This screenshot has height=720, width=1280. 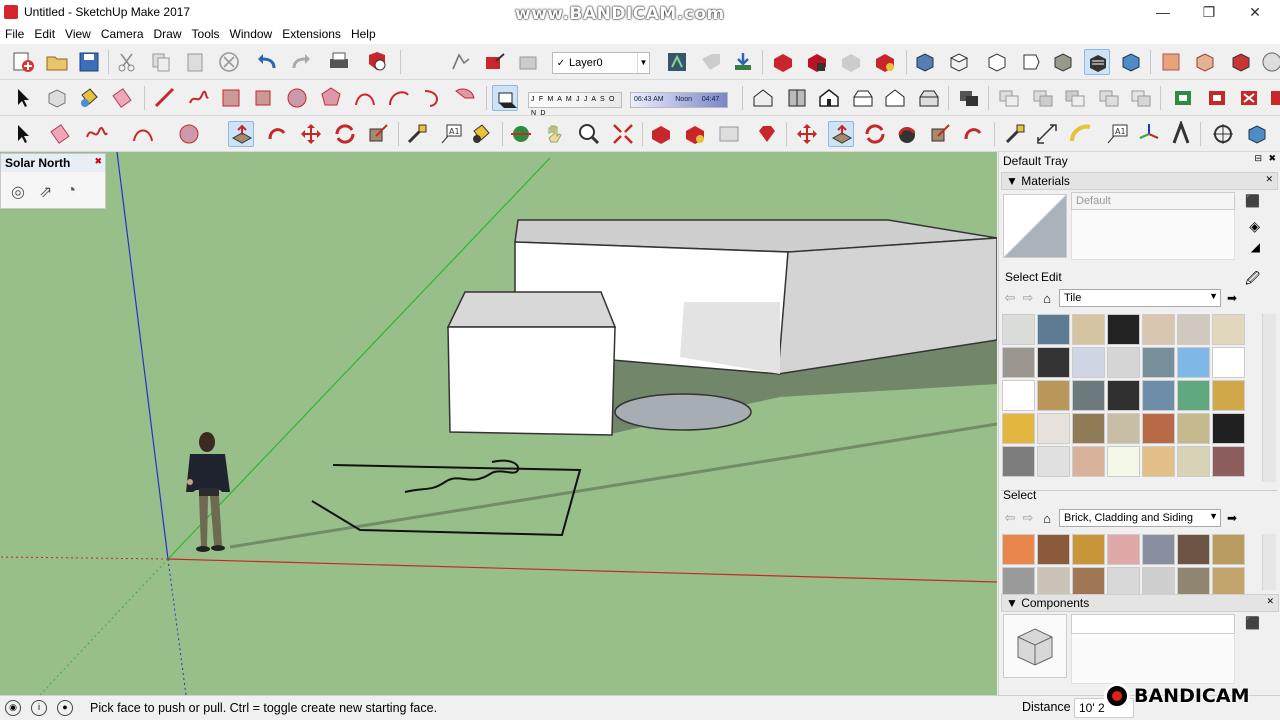 I want to click on iso-view-icon, so click(x=925, y=62).